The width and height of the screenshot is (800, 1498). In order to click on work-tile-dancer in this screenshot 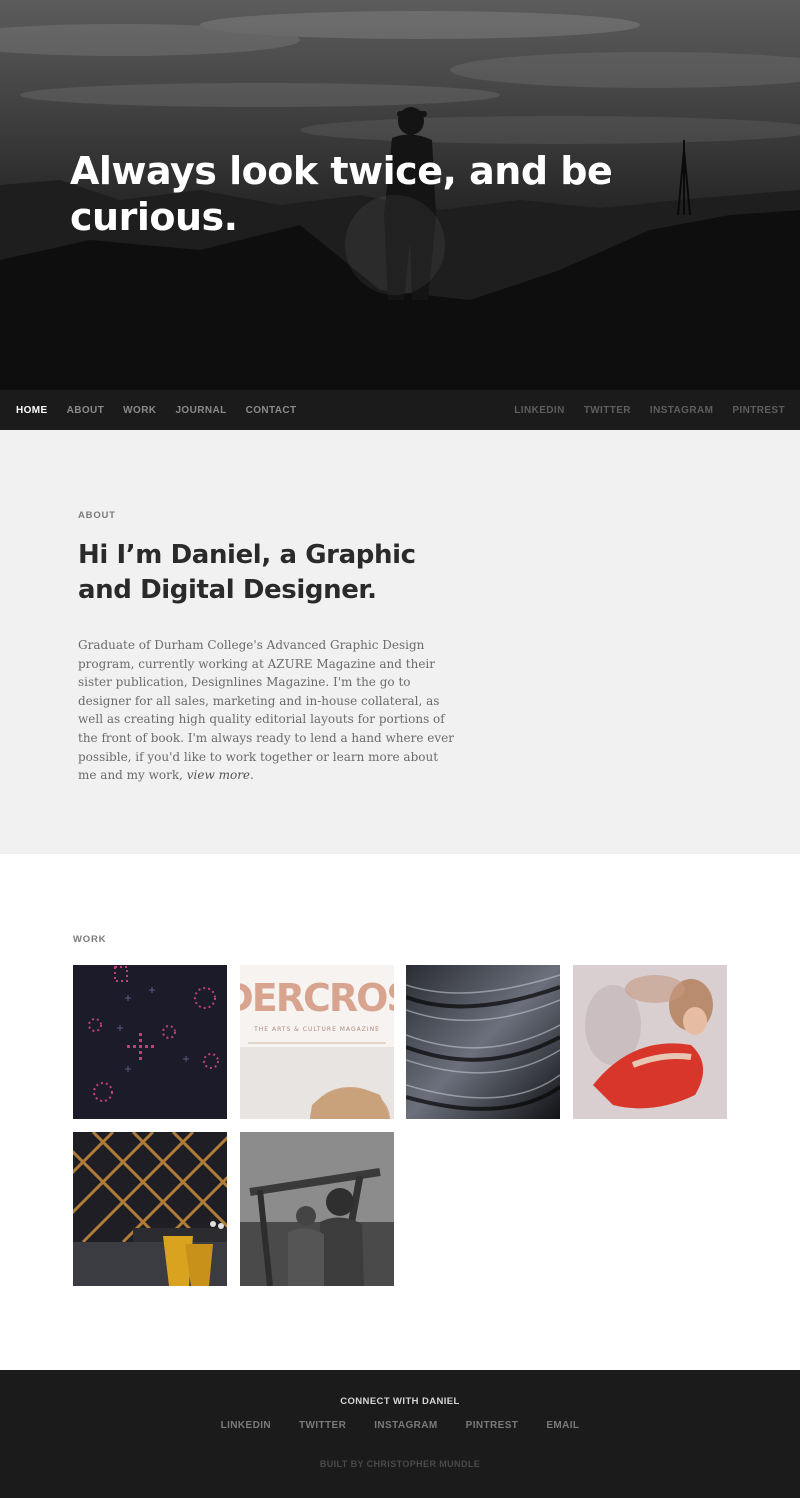, I will do `click(650, 1042)`.